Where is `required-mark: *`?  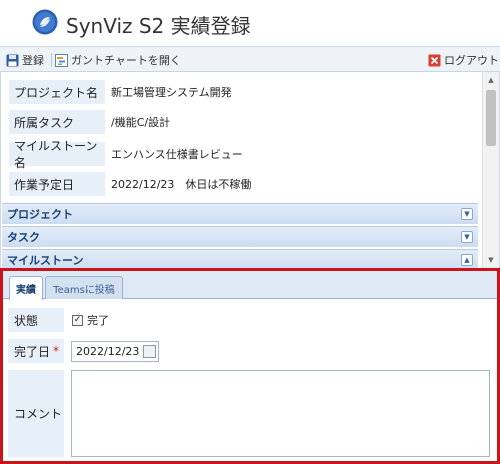
required-mark: * is located at coordinates (56, 351).